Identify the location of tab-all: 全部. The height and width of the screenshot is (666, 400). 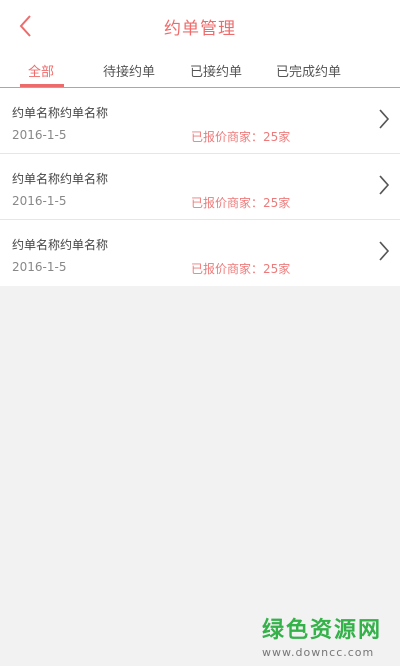
(41, 70).